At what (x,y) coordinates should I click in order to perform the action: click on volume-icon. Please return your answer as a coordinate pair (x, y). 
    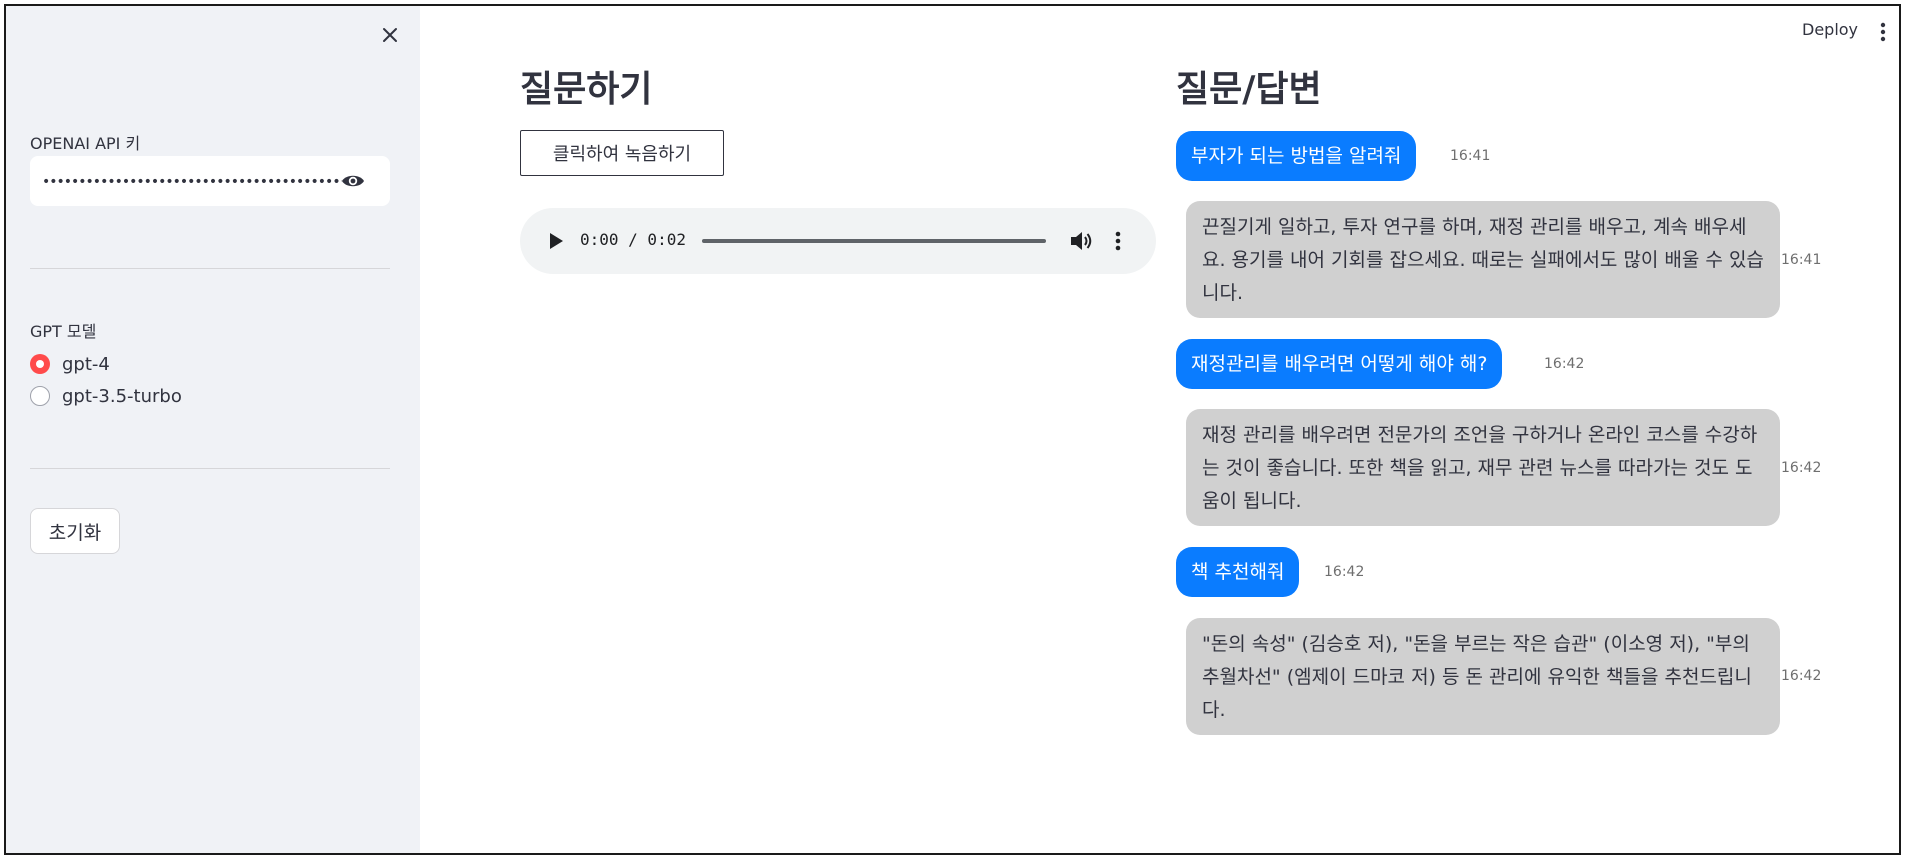
    Looking at the image, I should click on (1081, 241).